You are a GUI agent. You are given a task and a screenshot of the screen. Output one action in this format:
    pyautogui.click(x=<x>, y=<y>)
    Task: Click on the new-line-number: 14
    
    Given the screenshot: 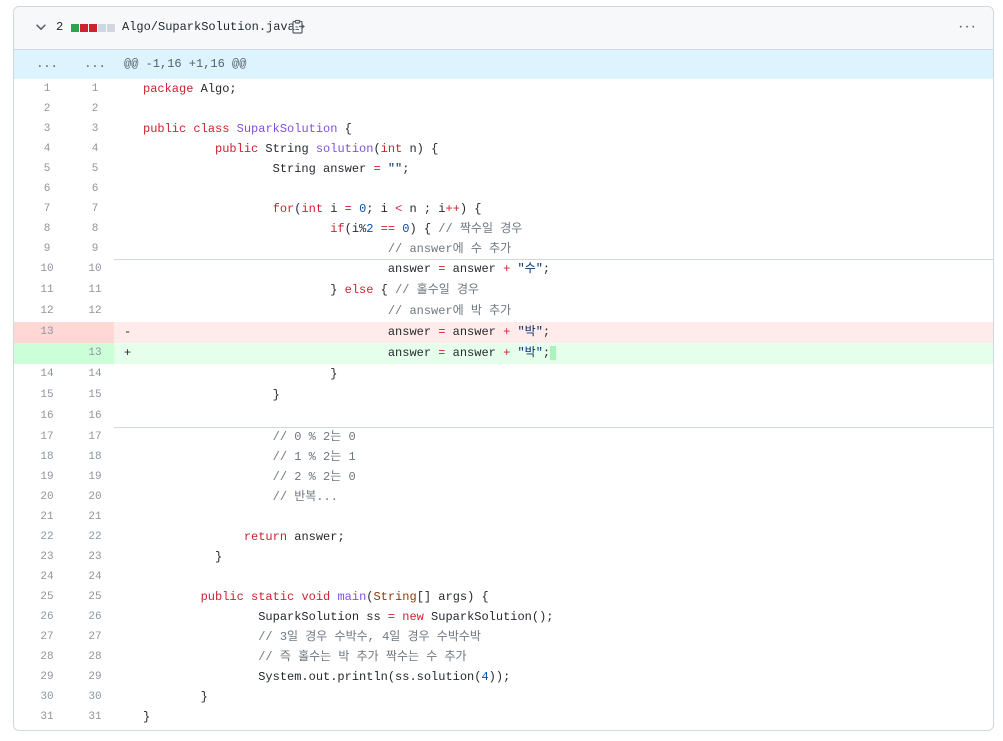 What is the action you would take?
    pyautogui.click(x=95, y=374)
    